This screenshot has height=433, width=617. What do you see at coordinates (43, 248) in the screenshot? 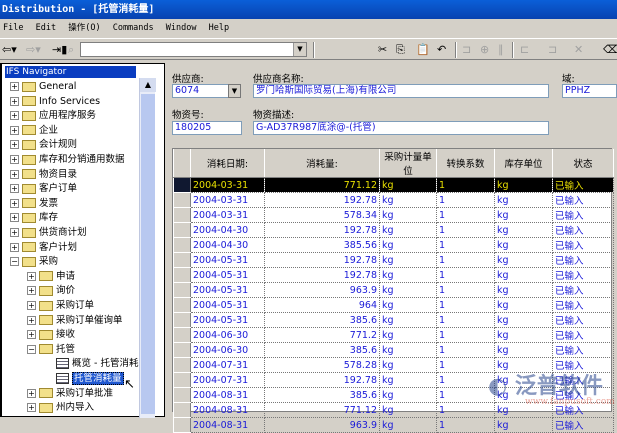
I see `tree-item: + 客户计划` at bounding box center [43, 248].